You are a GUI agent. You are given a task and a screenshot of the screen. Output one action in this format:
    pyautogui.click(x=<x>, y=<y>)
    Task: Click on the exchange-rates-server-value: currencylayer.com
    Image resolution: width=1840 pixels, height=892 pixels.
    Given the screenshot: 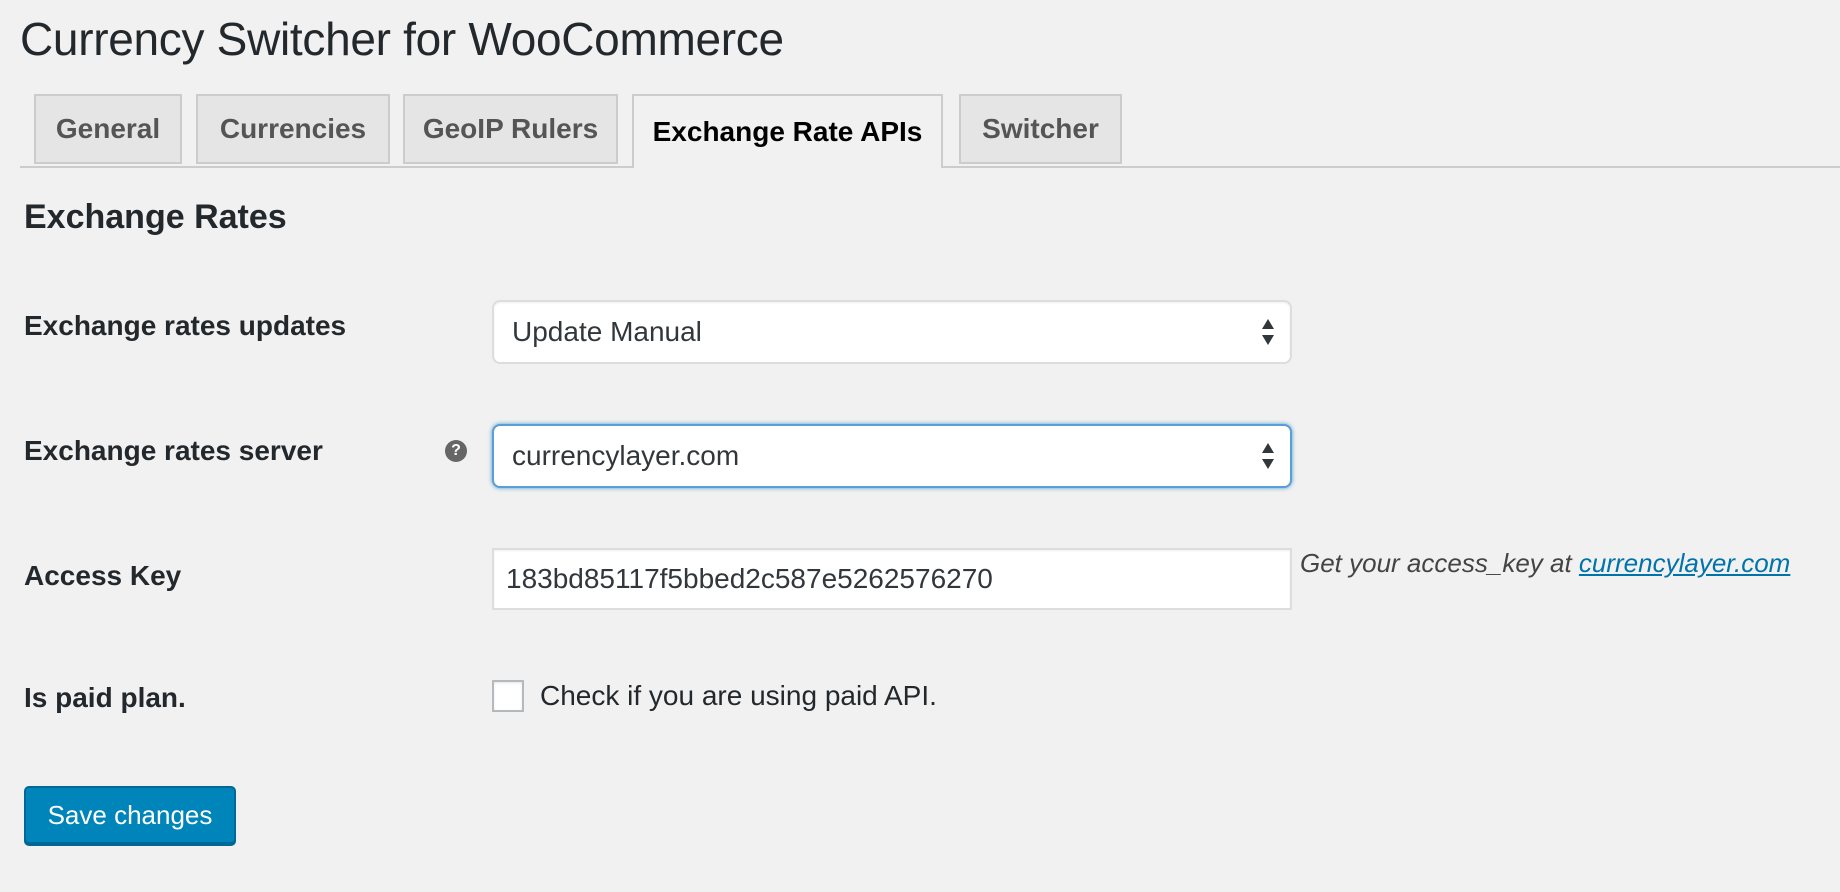 What is the action you would take?
    pyautogui.click(x=626, y=455)
    